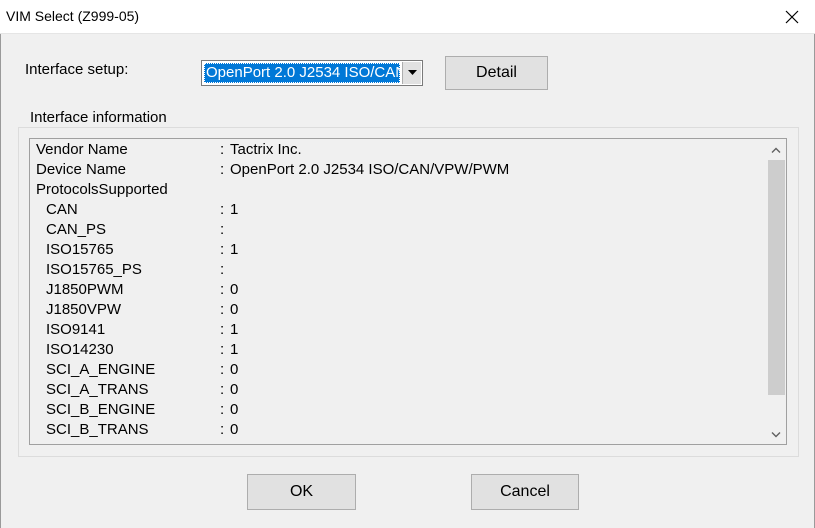  Describe the element at coordinates (101, 409) in the screenshot. I see `info-row-key: SCI_B_ENGINE` at that location.